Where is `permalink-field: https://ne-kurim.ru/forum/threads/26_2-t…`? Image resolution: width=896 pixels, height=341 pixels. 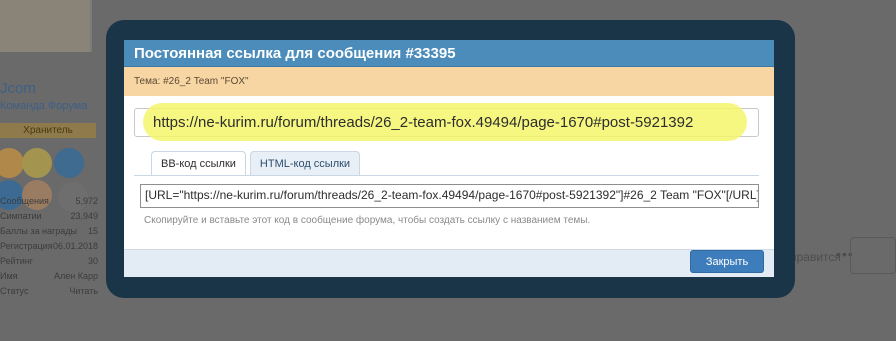
permalink-field: https://ne-kurim.ru/forum/threads/26_2-t… is located at coordinates (446, 122).